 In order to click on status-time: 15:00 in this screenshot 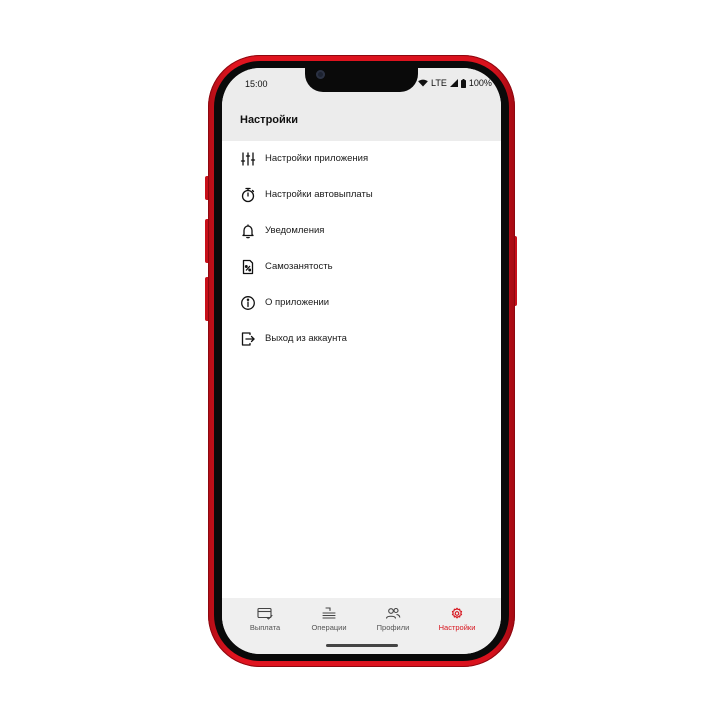, I will do `click(256, 84)`.